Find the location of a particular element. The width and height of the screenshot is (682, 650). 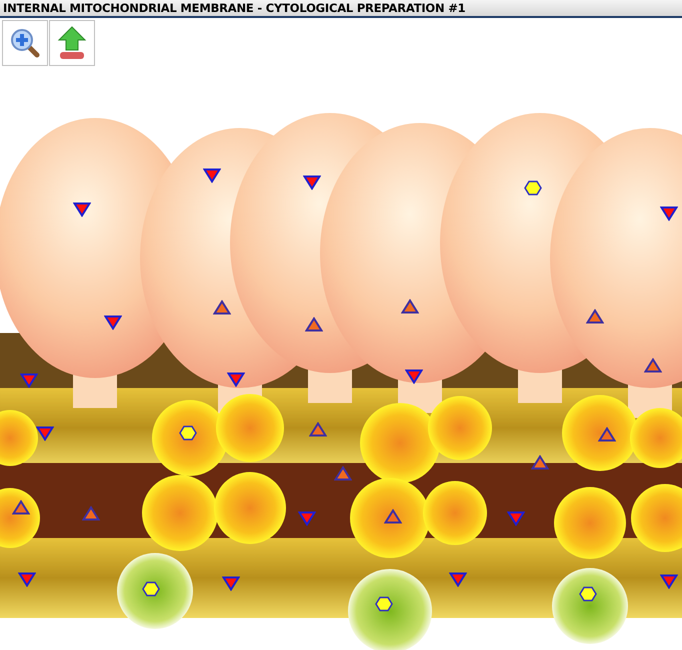

window-title: INTERNAL MITOCHONDRIAL MEMBRANE - CYTOLOGICAL PREPARATION #1 is located at coordinates (234, 8).